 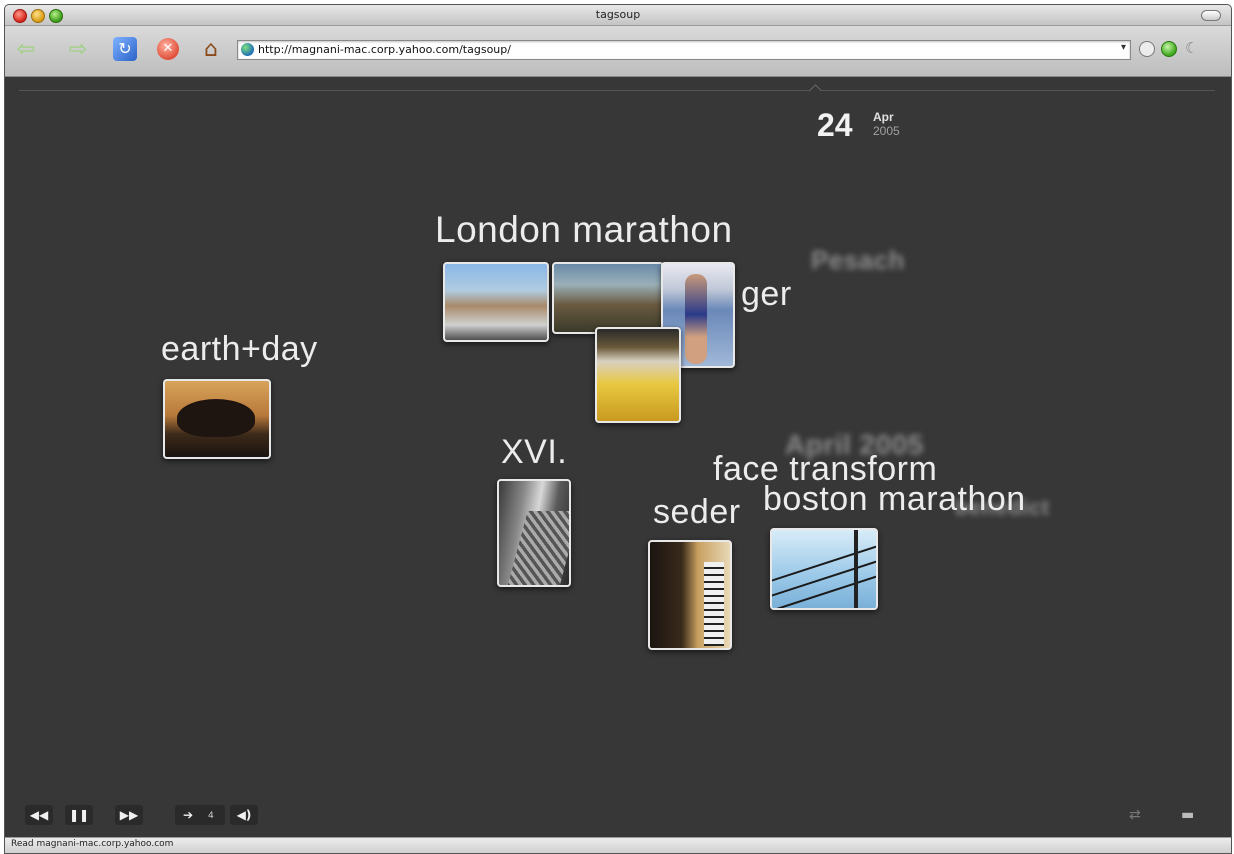 I want to click on globe-icon, so click(x=247, y=49).